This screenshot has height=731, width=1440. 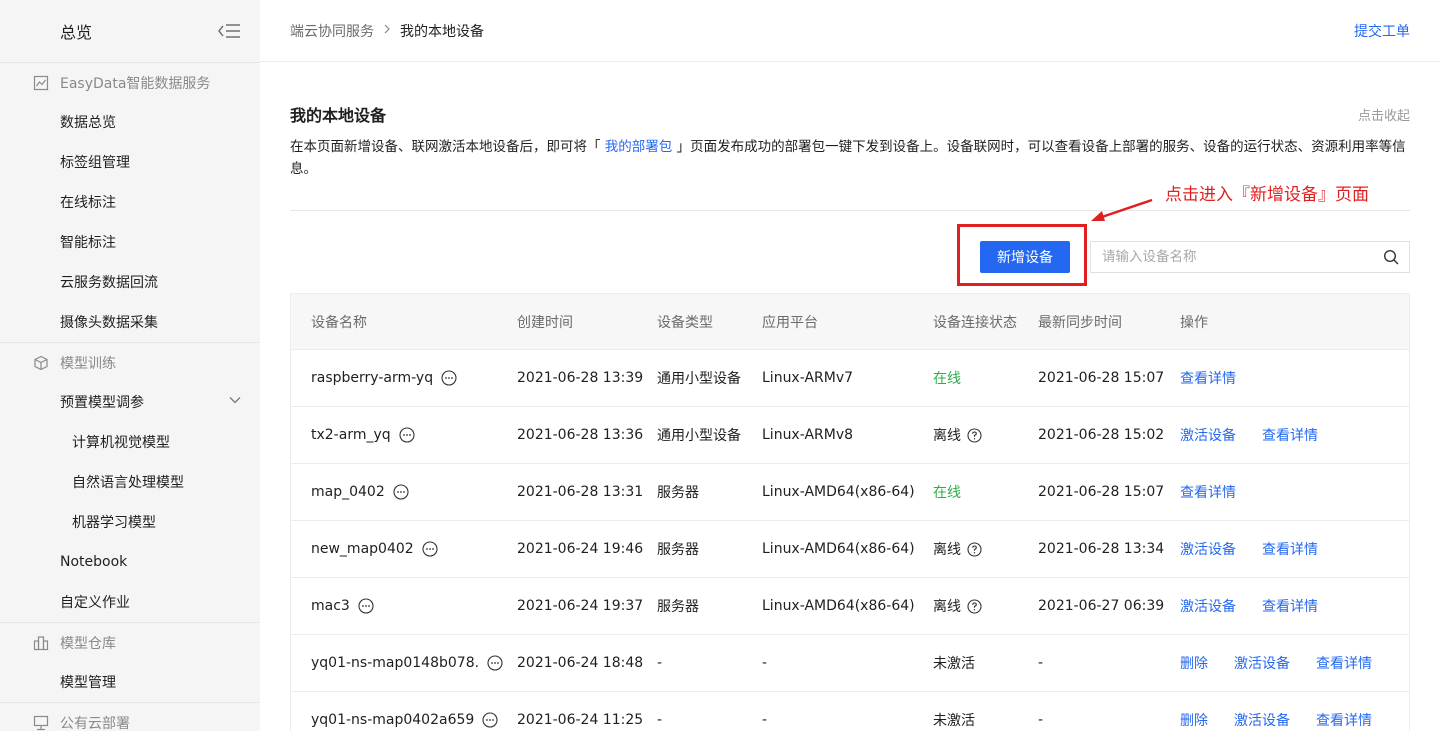 I want to click on sidebar-item-notebook: Notebook, so click(x=130, y=562).